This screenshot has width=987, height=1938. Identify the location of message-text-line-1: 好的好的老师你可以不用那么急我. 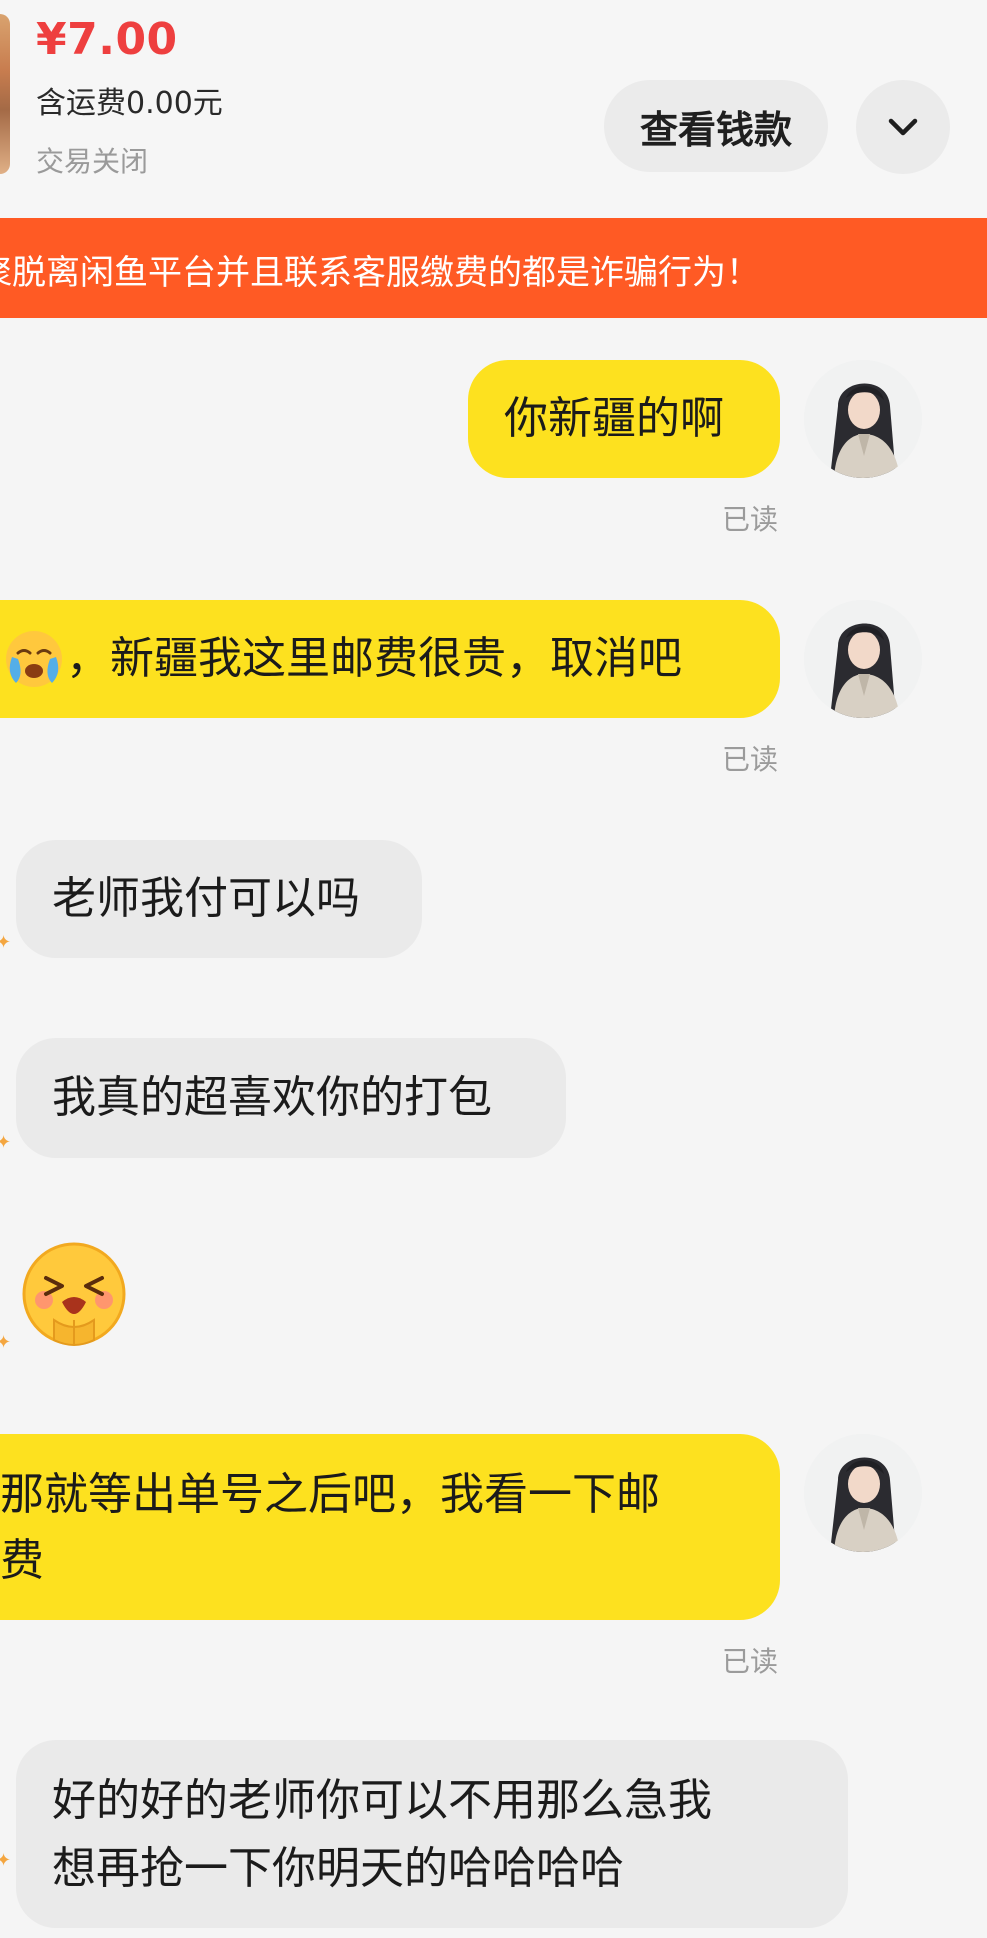
(382, 1800).